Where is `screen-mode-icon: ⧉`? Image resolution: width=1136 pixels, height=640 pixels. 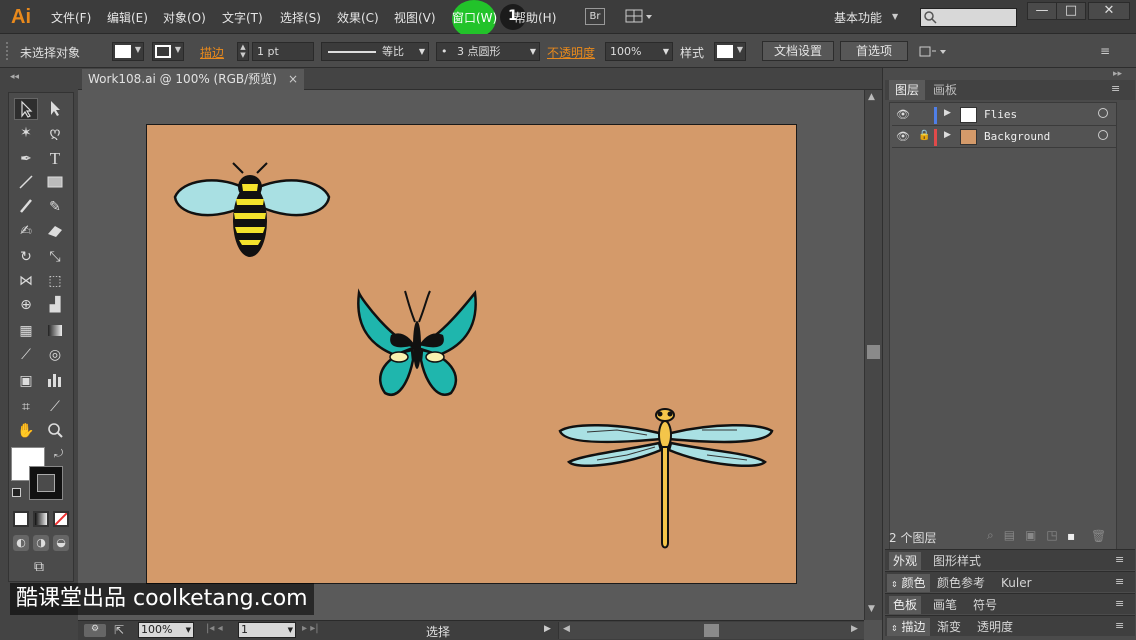 screen-mode-icon: ⧉ is located at coordinates (39, 568).